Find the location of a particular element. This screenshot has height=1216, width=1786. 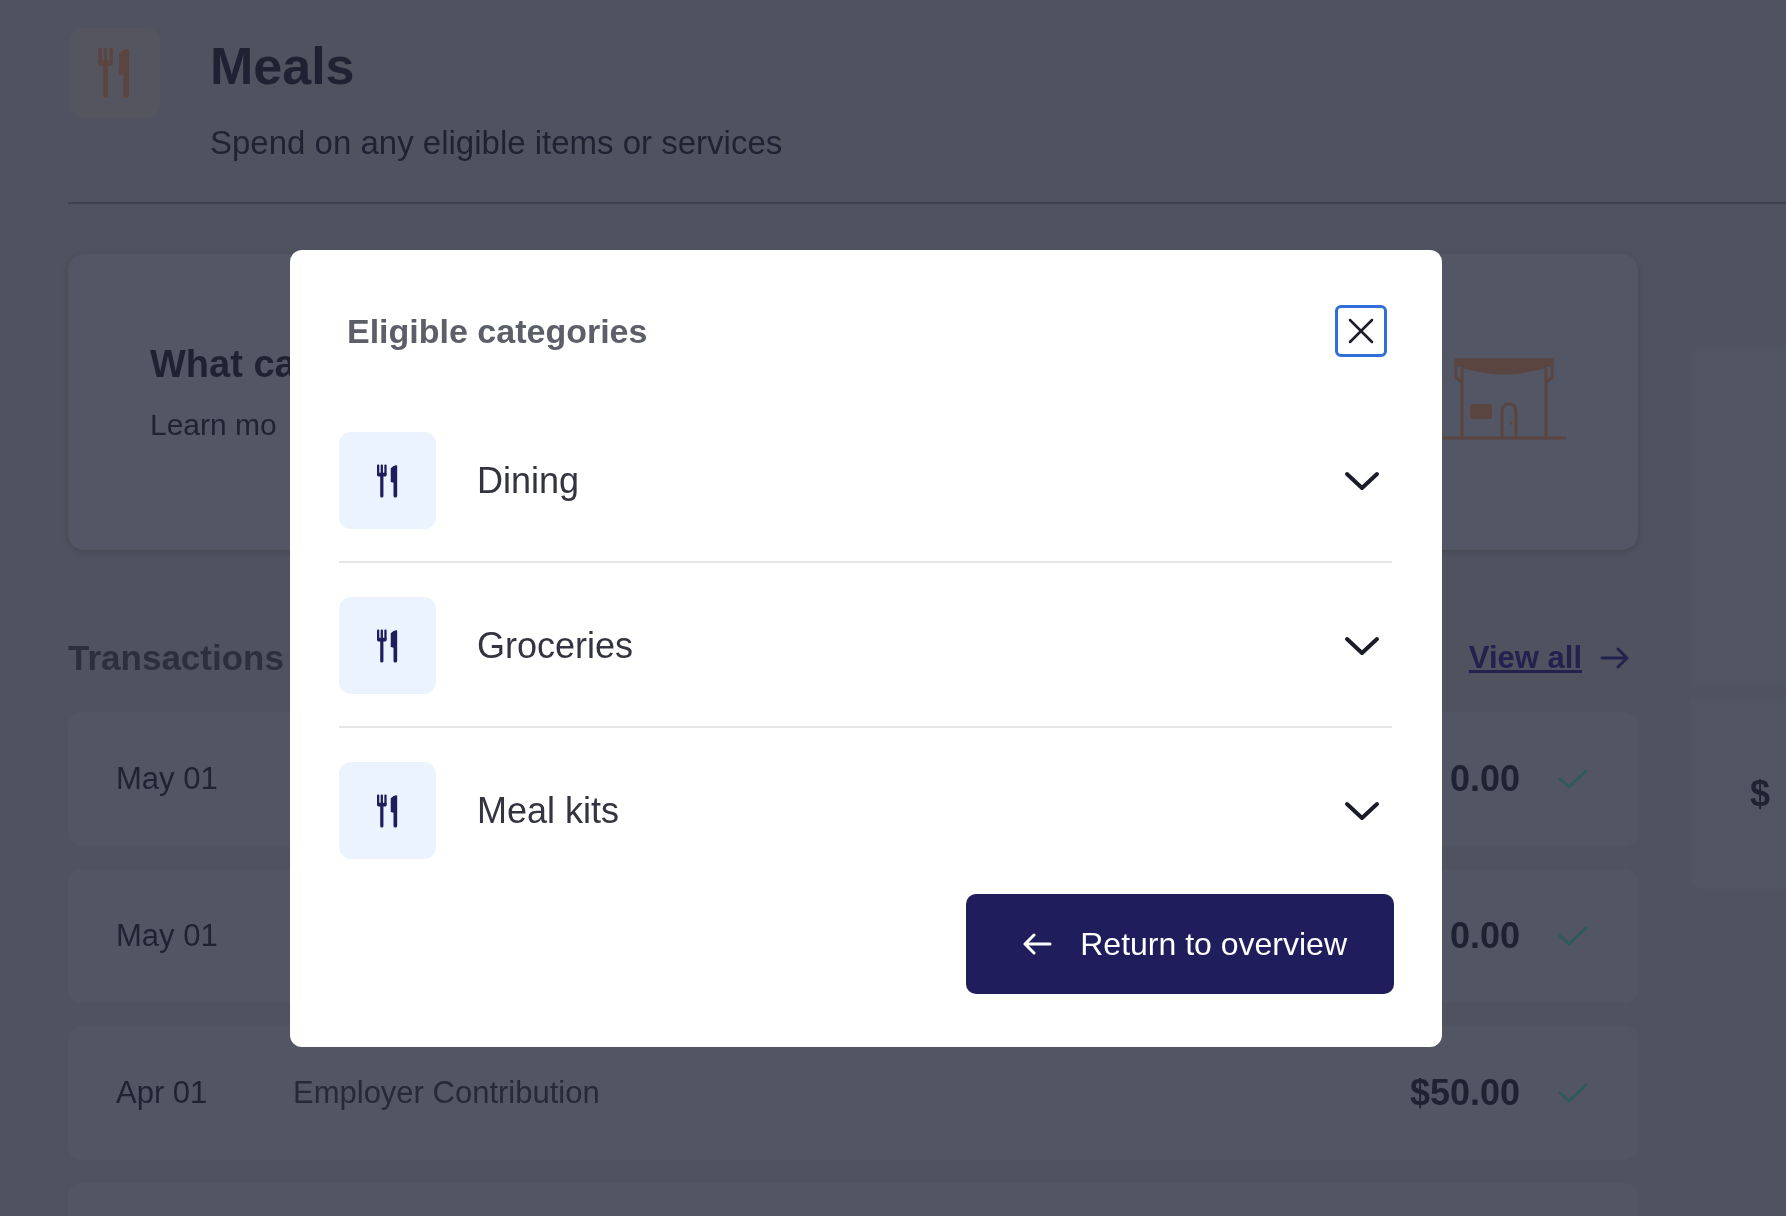

side-card-text: $ is located at coordinates (1760, 794).